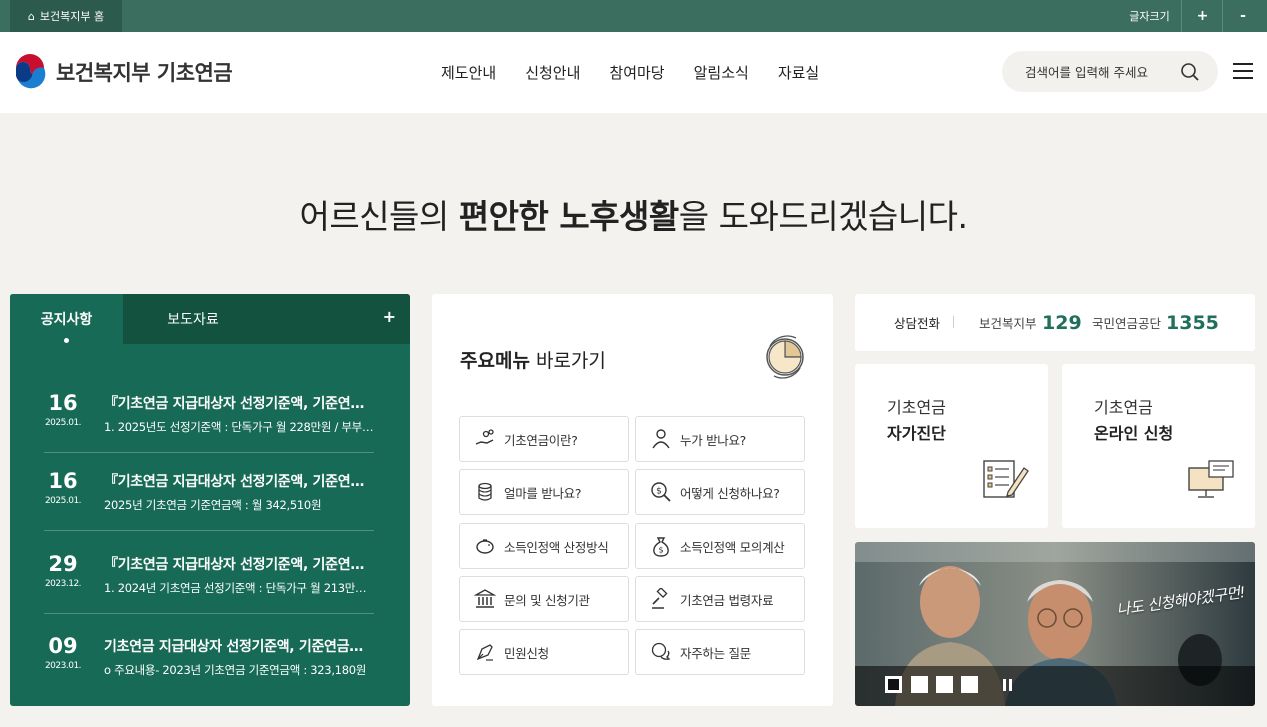 Image resolution: width=1267 pixels, height=727 pixels. I want to click on chat-bubbles-icon, so click(661, 651).